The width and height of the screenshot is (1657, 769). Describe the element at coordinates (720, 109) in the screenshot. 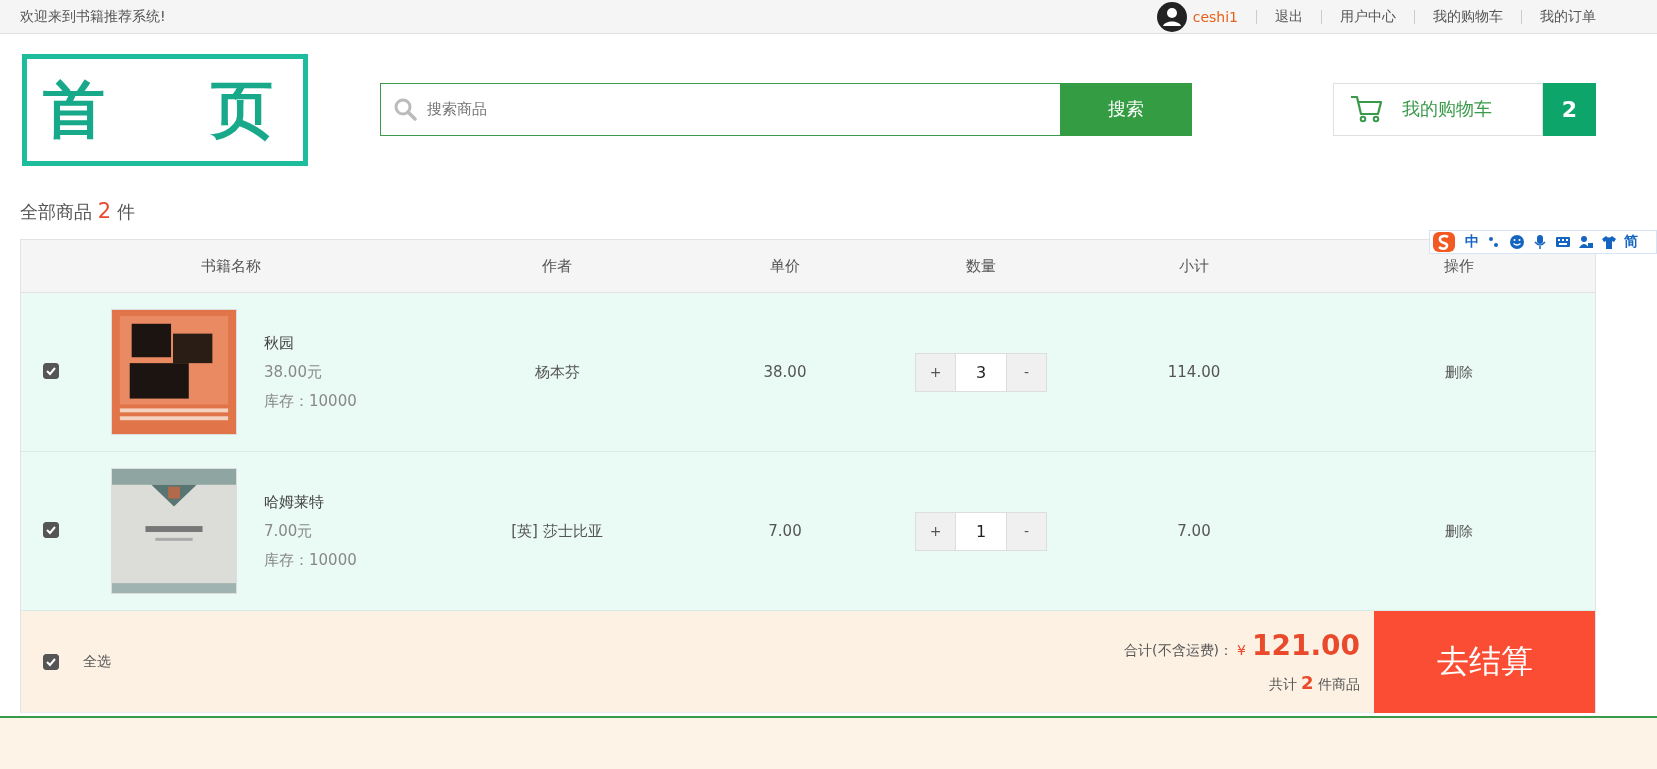

I see `search-field: 搜索商品` at that location.